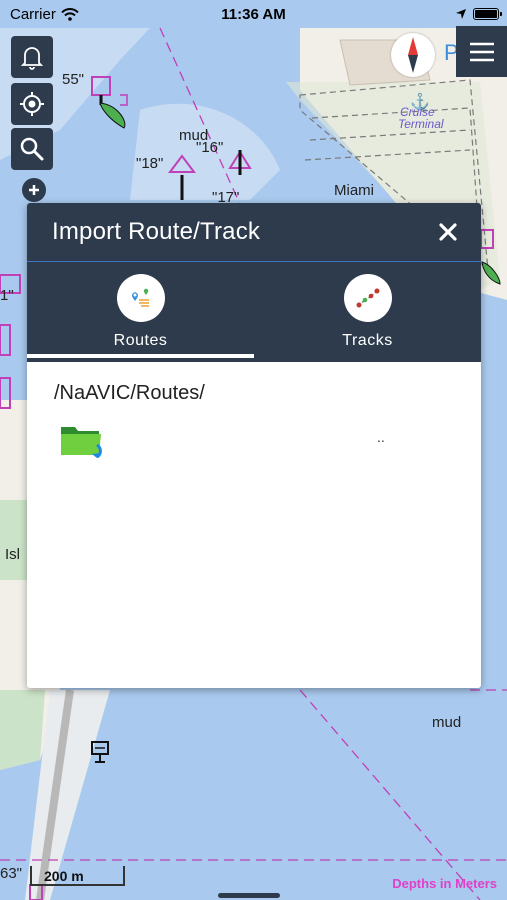 The height and width of the screenshot is (900, 507). Describe the element at coordinates (64, 876) in the screenshot. I see `scale-label: 200 m` at that location.